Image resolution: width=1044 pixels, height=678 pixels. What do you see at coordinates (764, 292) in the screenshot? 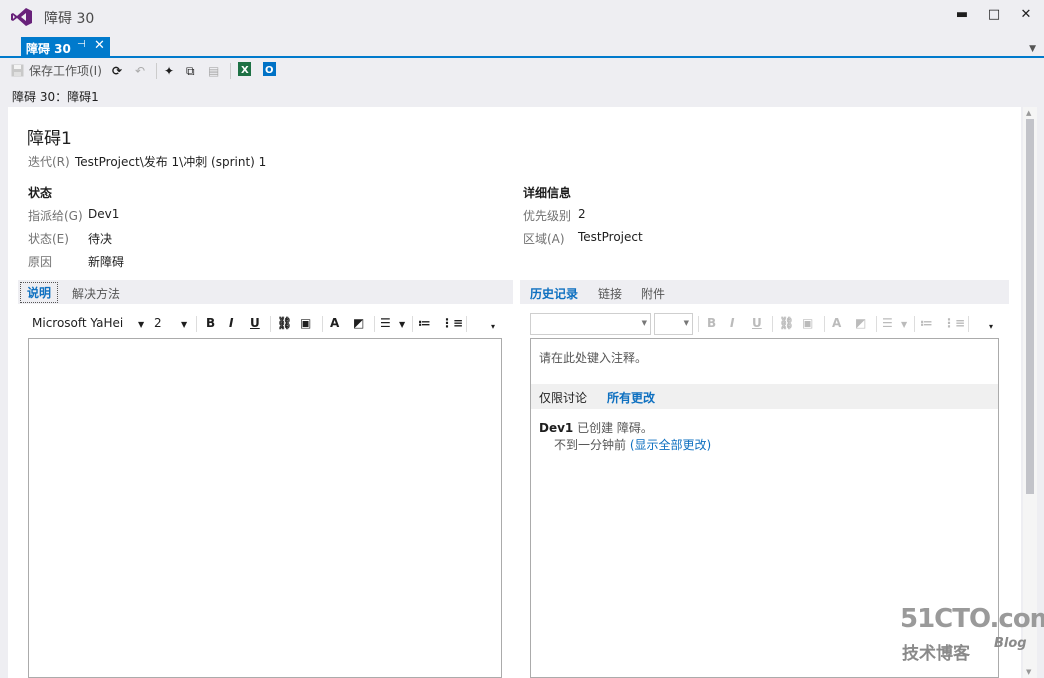
I see `right-tab-strip: 历史记录 链接 附件` at bounding box center [764, 292].